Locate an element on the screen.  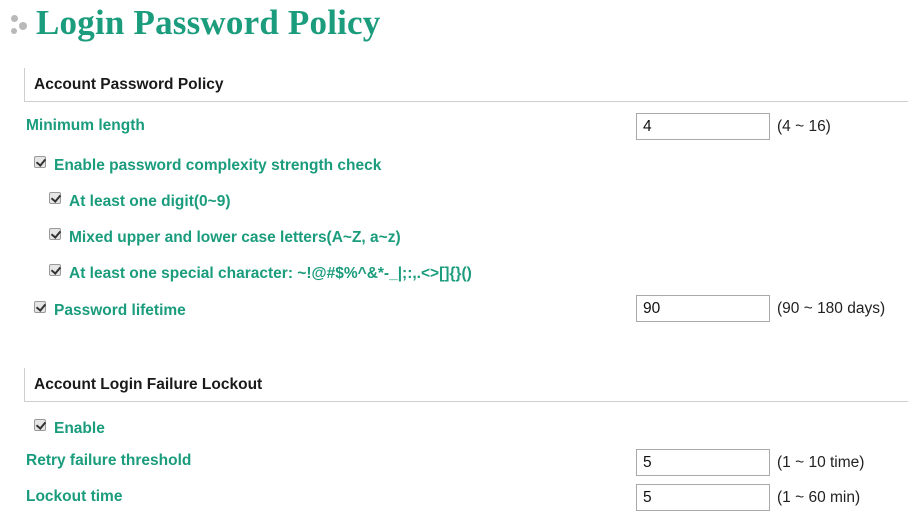
section-header-password-policy: Account Password Policy is located at coordinates (466, 85).